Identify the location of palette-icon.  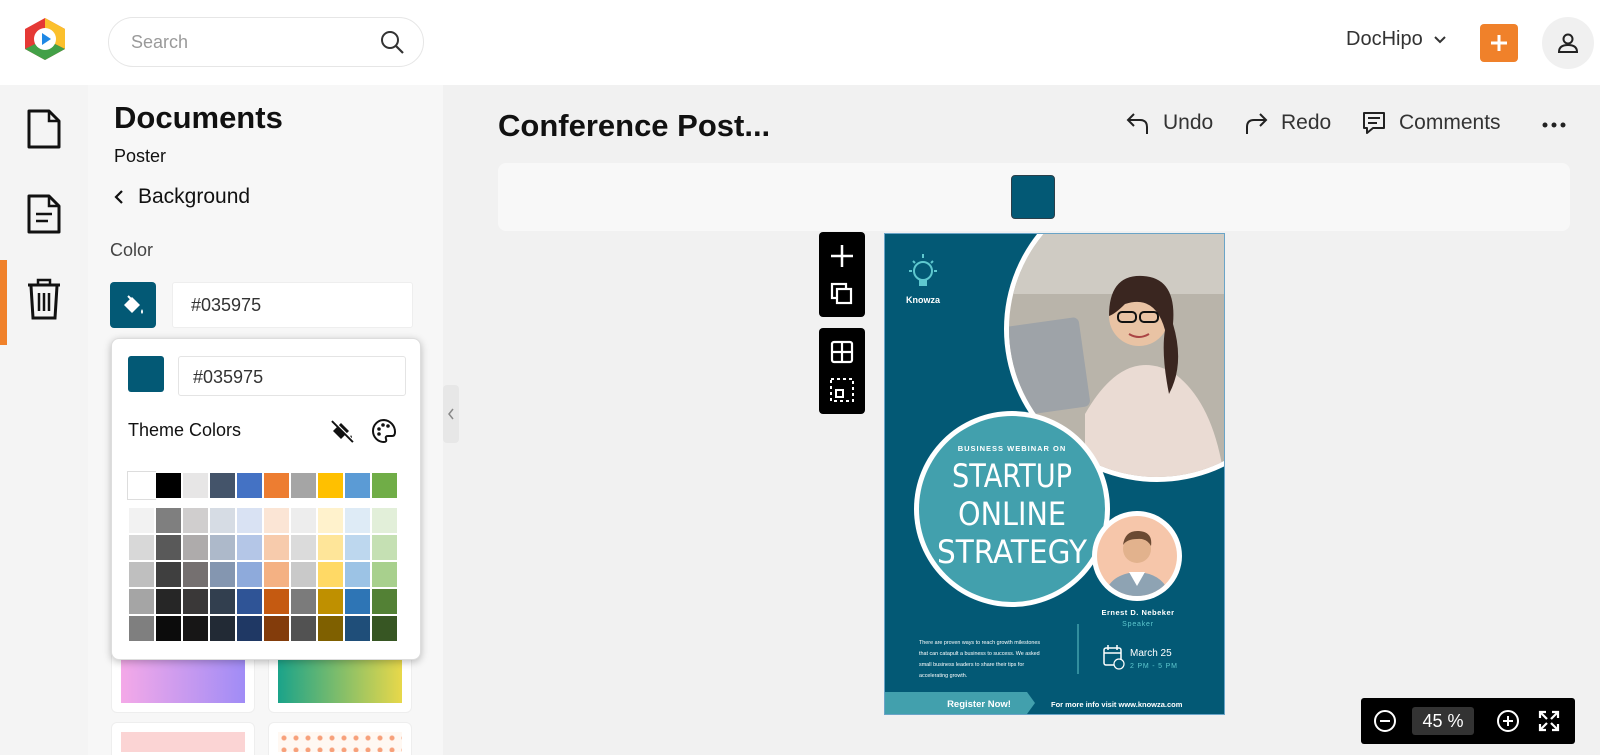
(384, 431).